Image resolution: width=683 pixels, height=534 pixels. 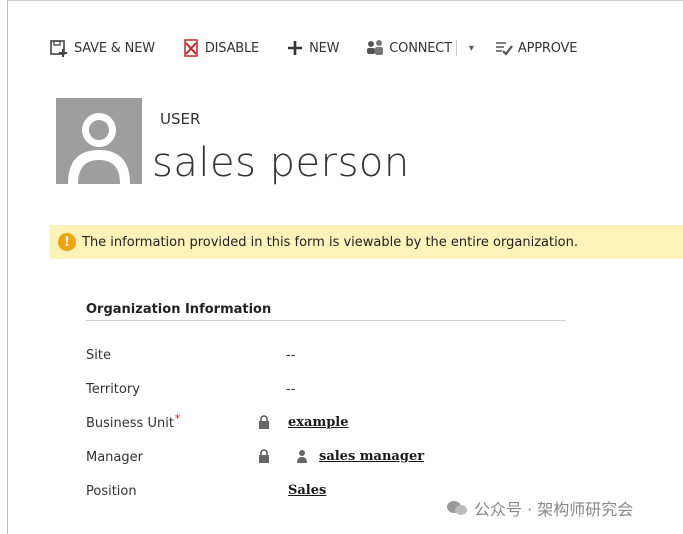 I want to click on business-unit-link: example, so click(x=318, y=422).